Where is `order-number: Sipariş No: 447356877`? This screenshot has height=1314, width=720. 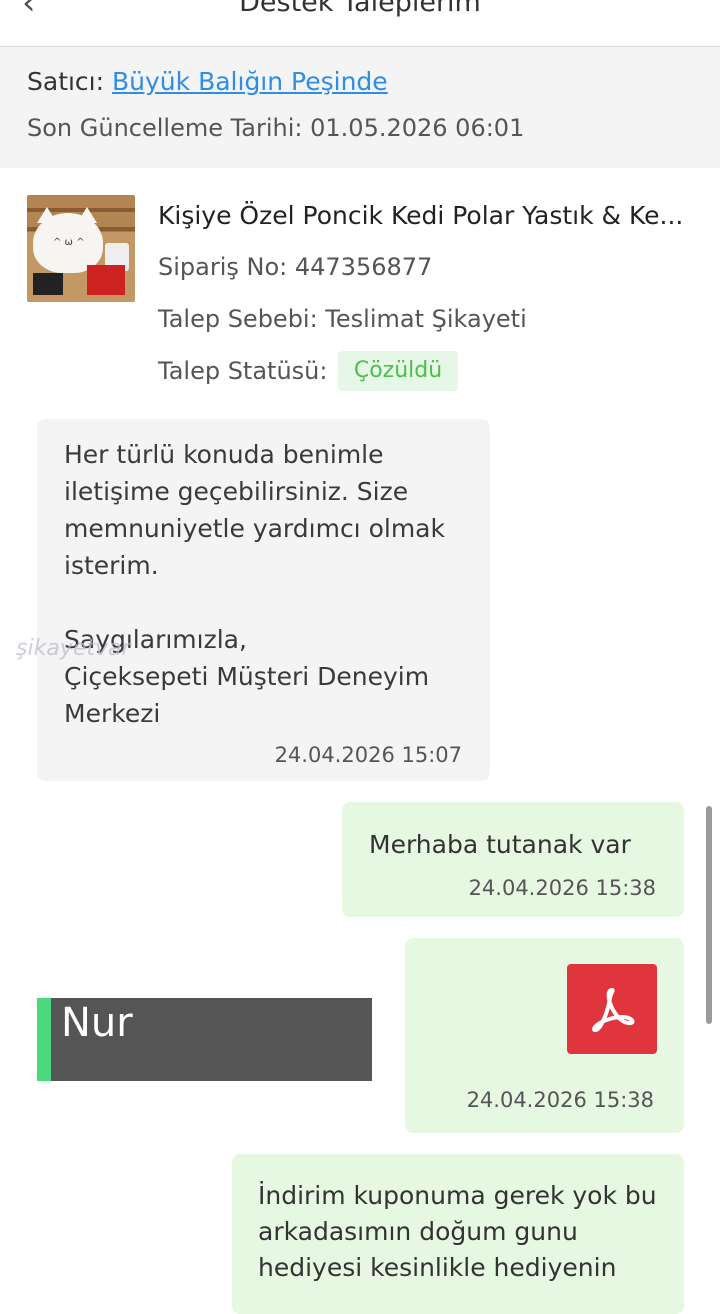 order-number: Sipariş No: 447356877 is located at coordinates (295, 267).